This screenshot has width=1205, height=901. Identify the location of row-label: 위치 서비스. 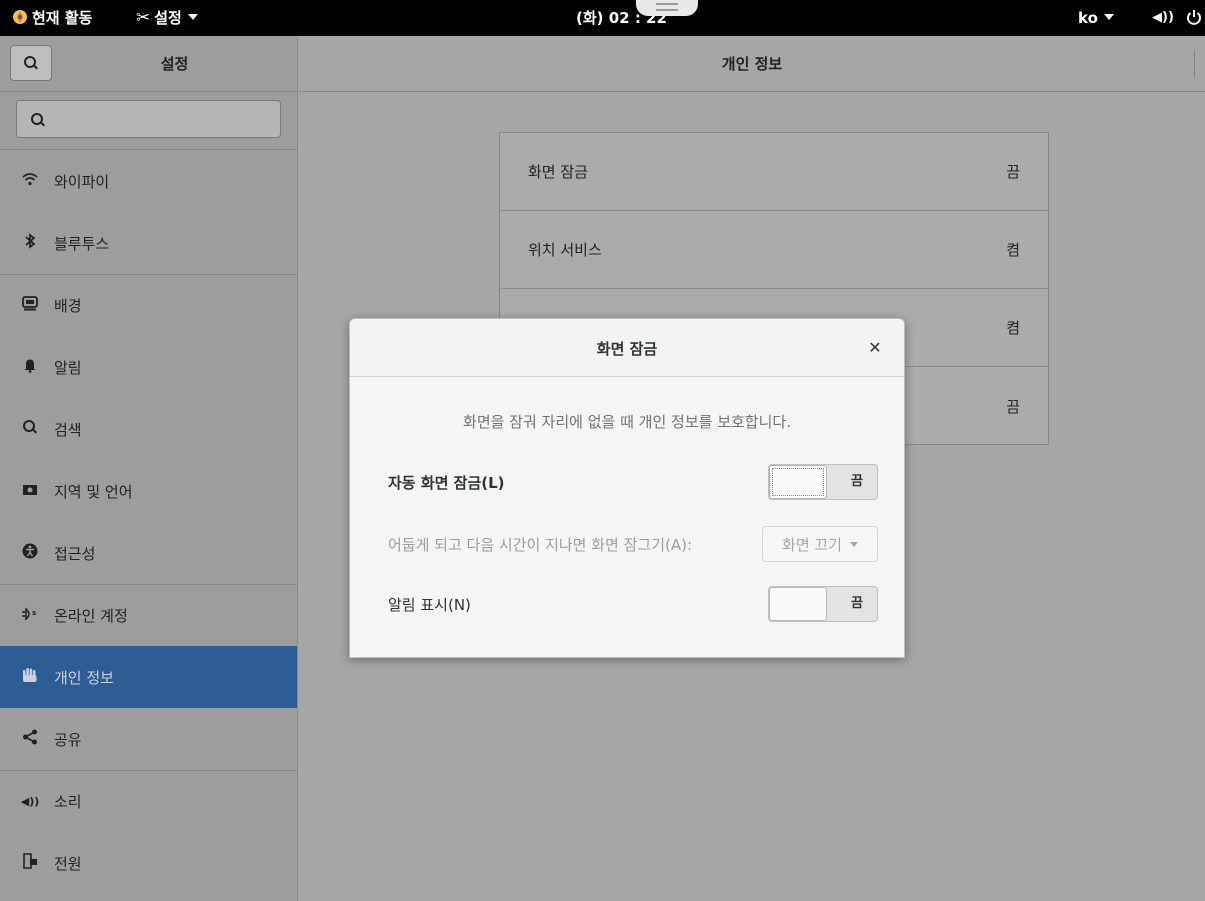
(565, 250).